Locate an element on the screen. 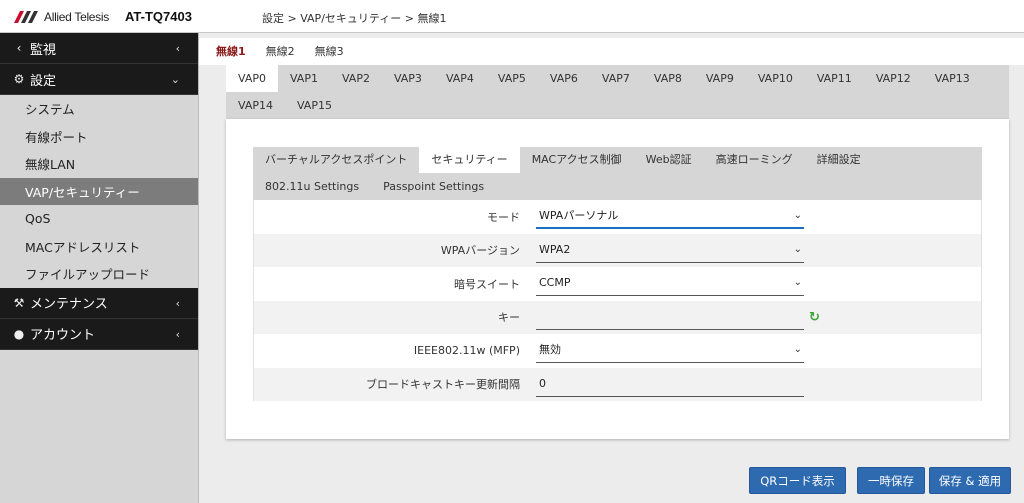 This screenshot has width=1024, height=503. tab-vap10: VAP10 is located at coordinates (775, 78).